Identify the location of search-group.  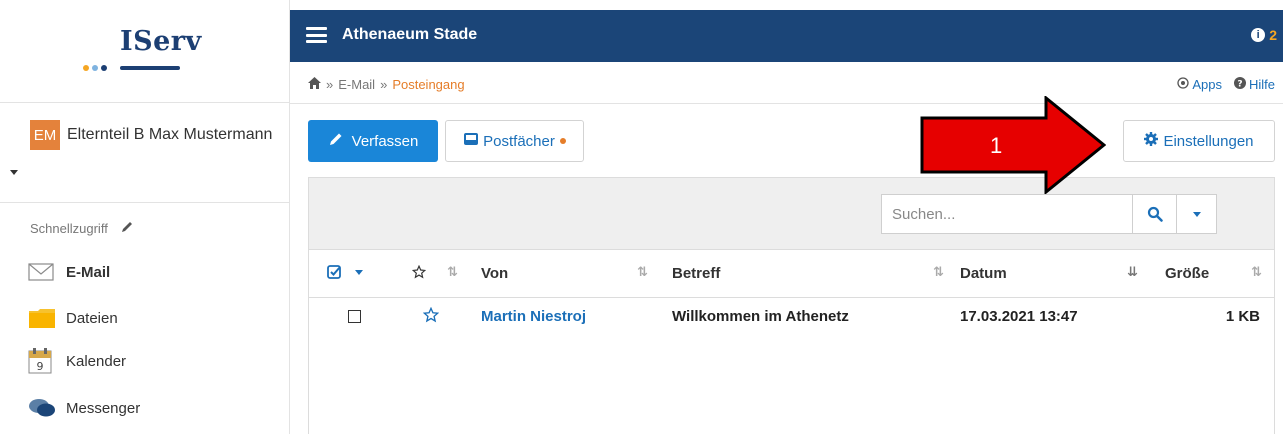
(1049, 214).